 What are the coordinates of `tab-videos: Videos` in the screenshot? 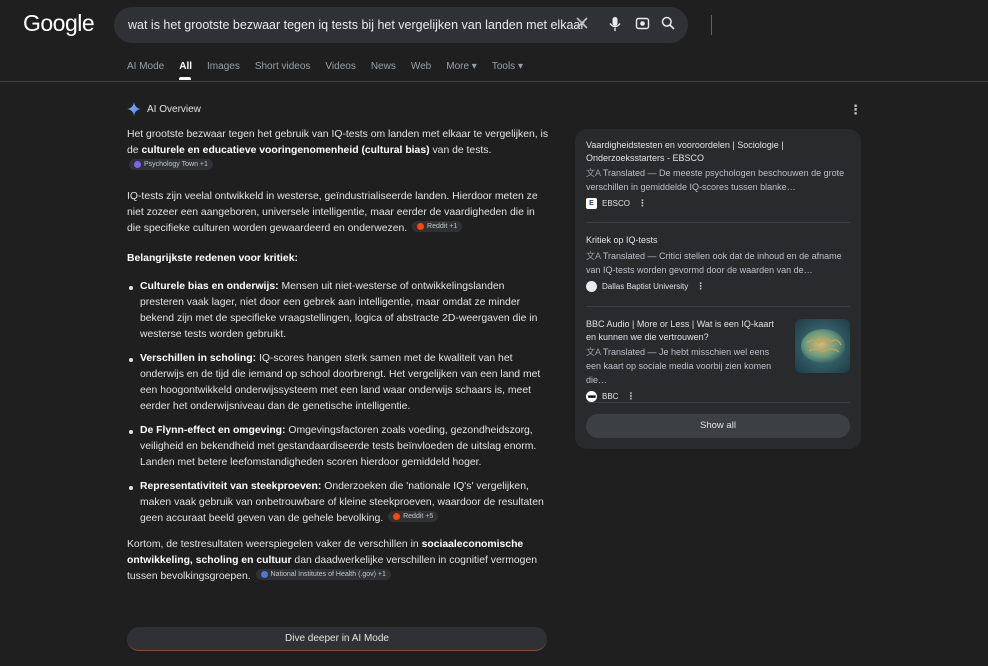 It's located at (340, 66).